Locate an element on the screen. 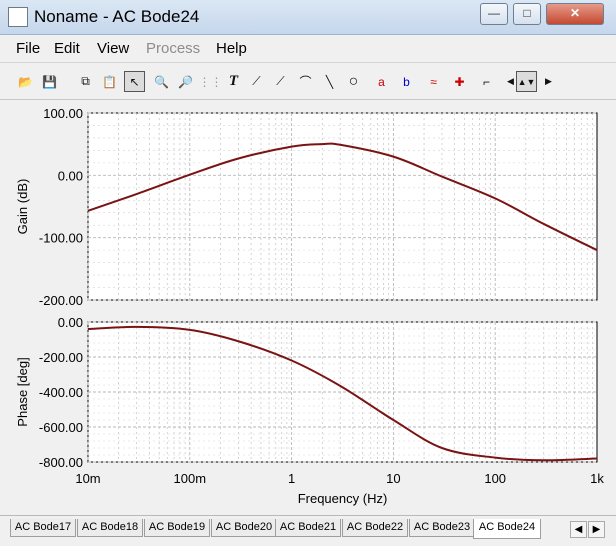 The height and width of the screenshot is (546, 616). label2-icon: ⟋ is located at coordinates (280, 81).